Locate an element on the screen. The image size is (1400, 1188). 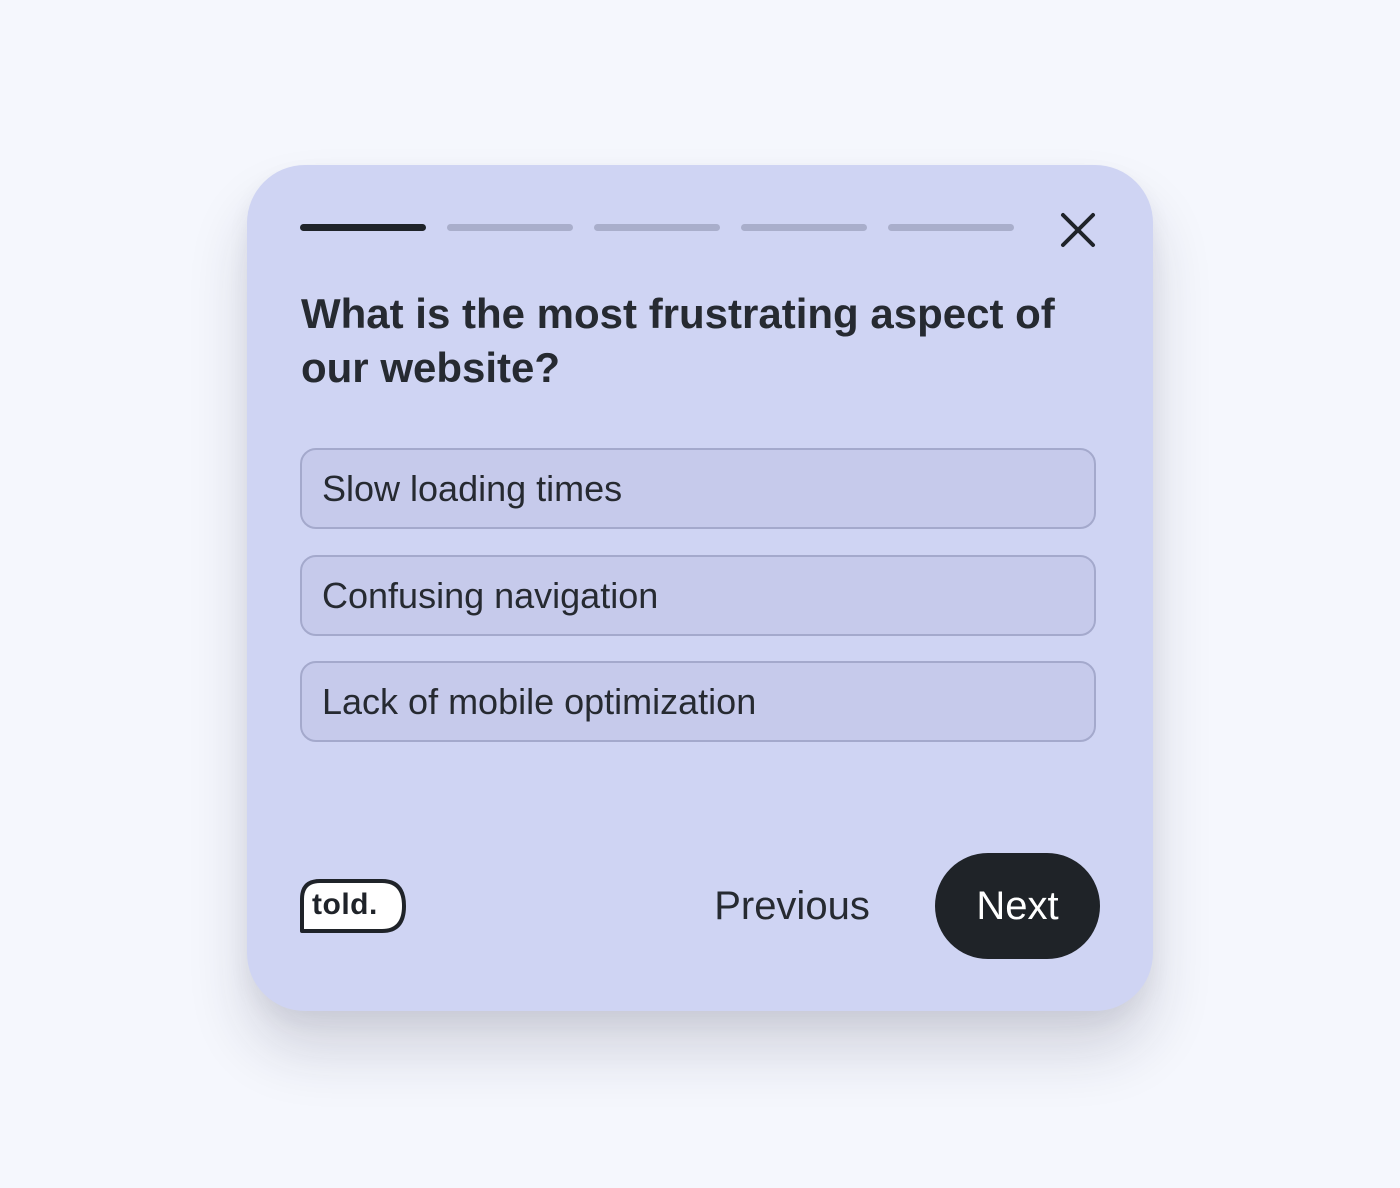
option-confusing-navigation: Confusing navigation is located at coordinates (698, 595).